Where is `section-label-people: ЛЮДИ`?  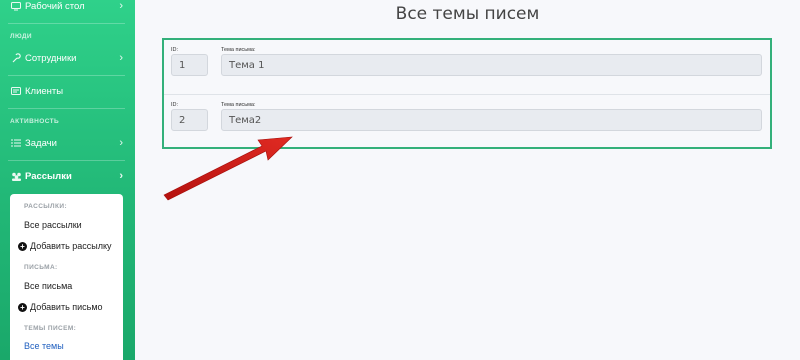 section-label-people: ЛЮДИ is located at coordinates (21, 36).